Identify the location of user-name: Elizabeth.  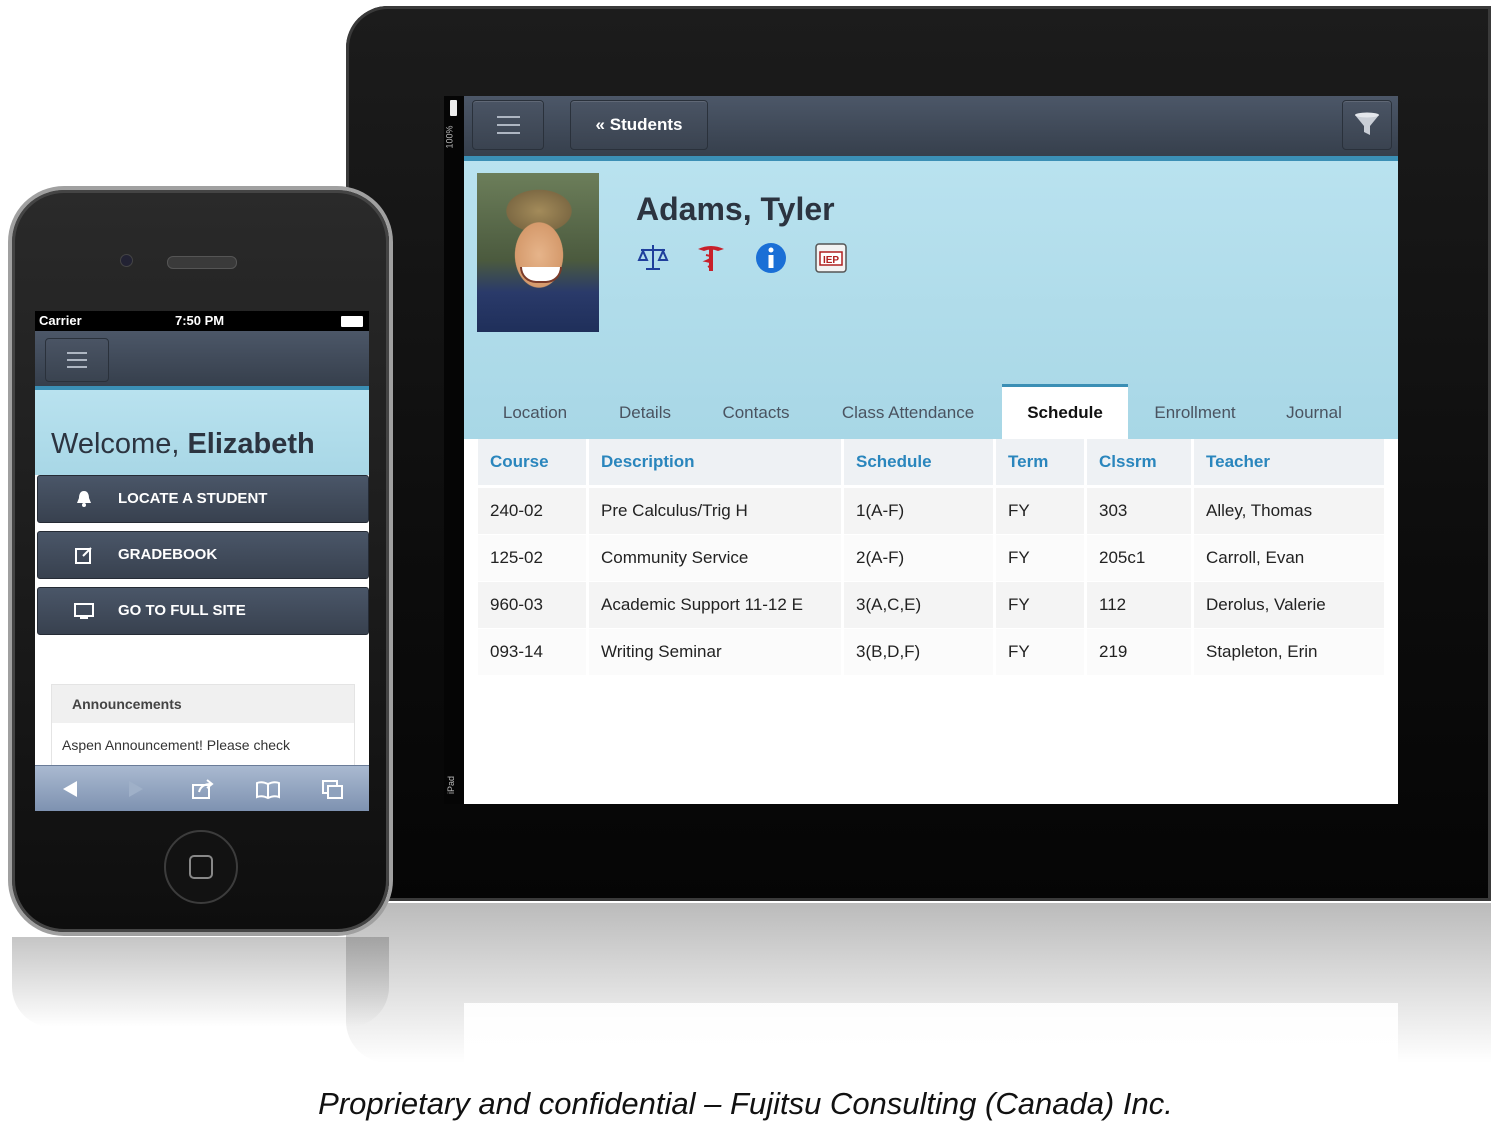
(251, 444).